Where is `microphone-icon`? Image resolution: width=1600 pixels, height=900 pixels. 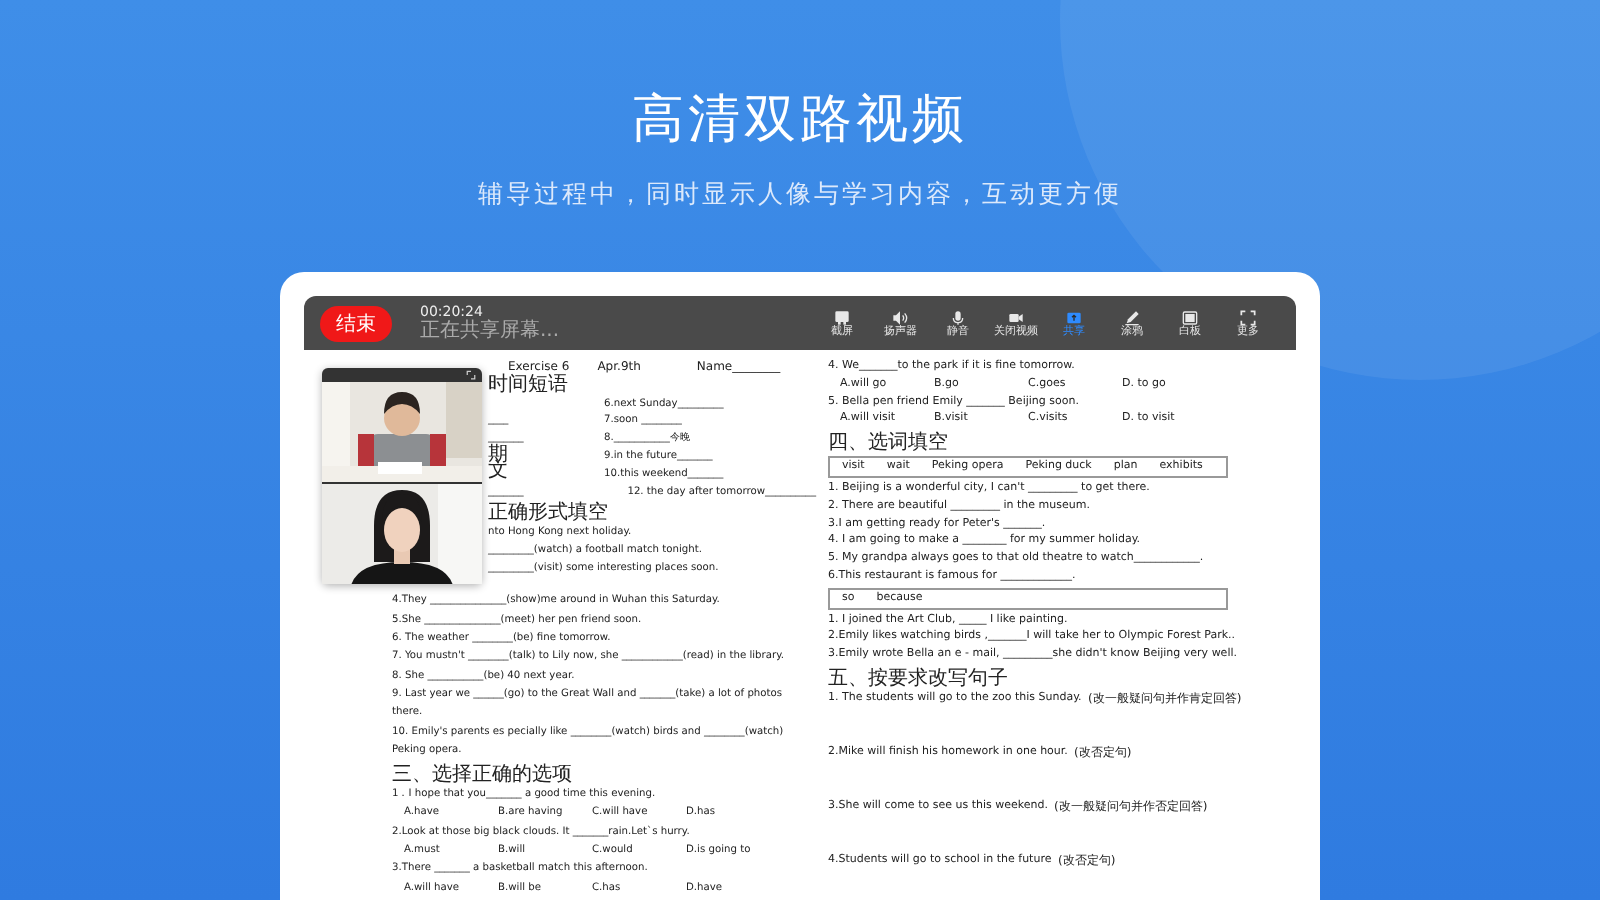
microphone-icon is located at coordinates (957, 317).